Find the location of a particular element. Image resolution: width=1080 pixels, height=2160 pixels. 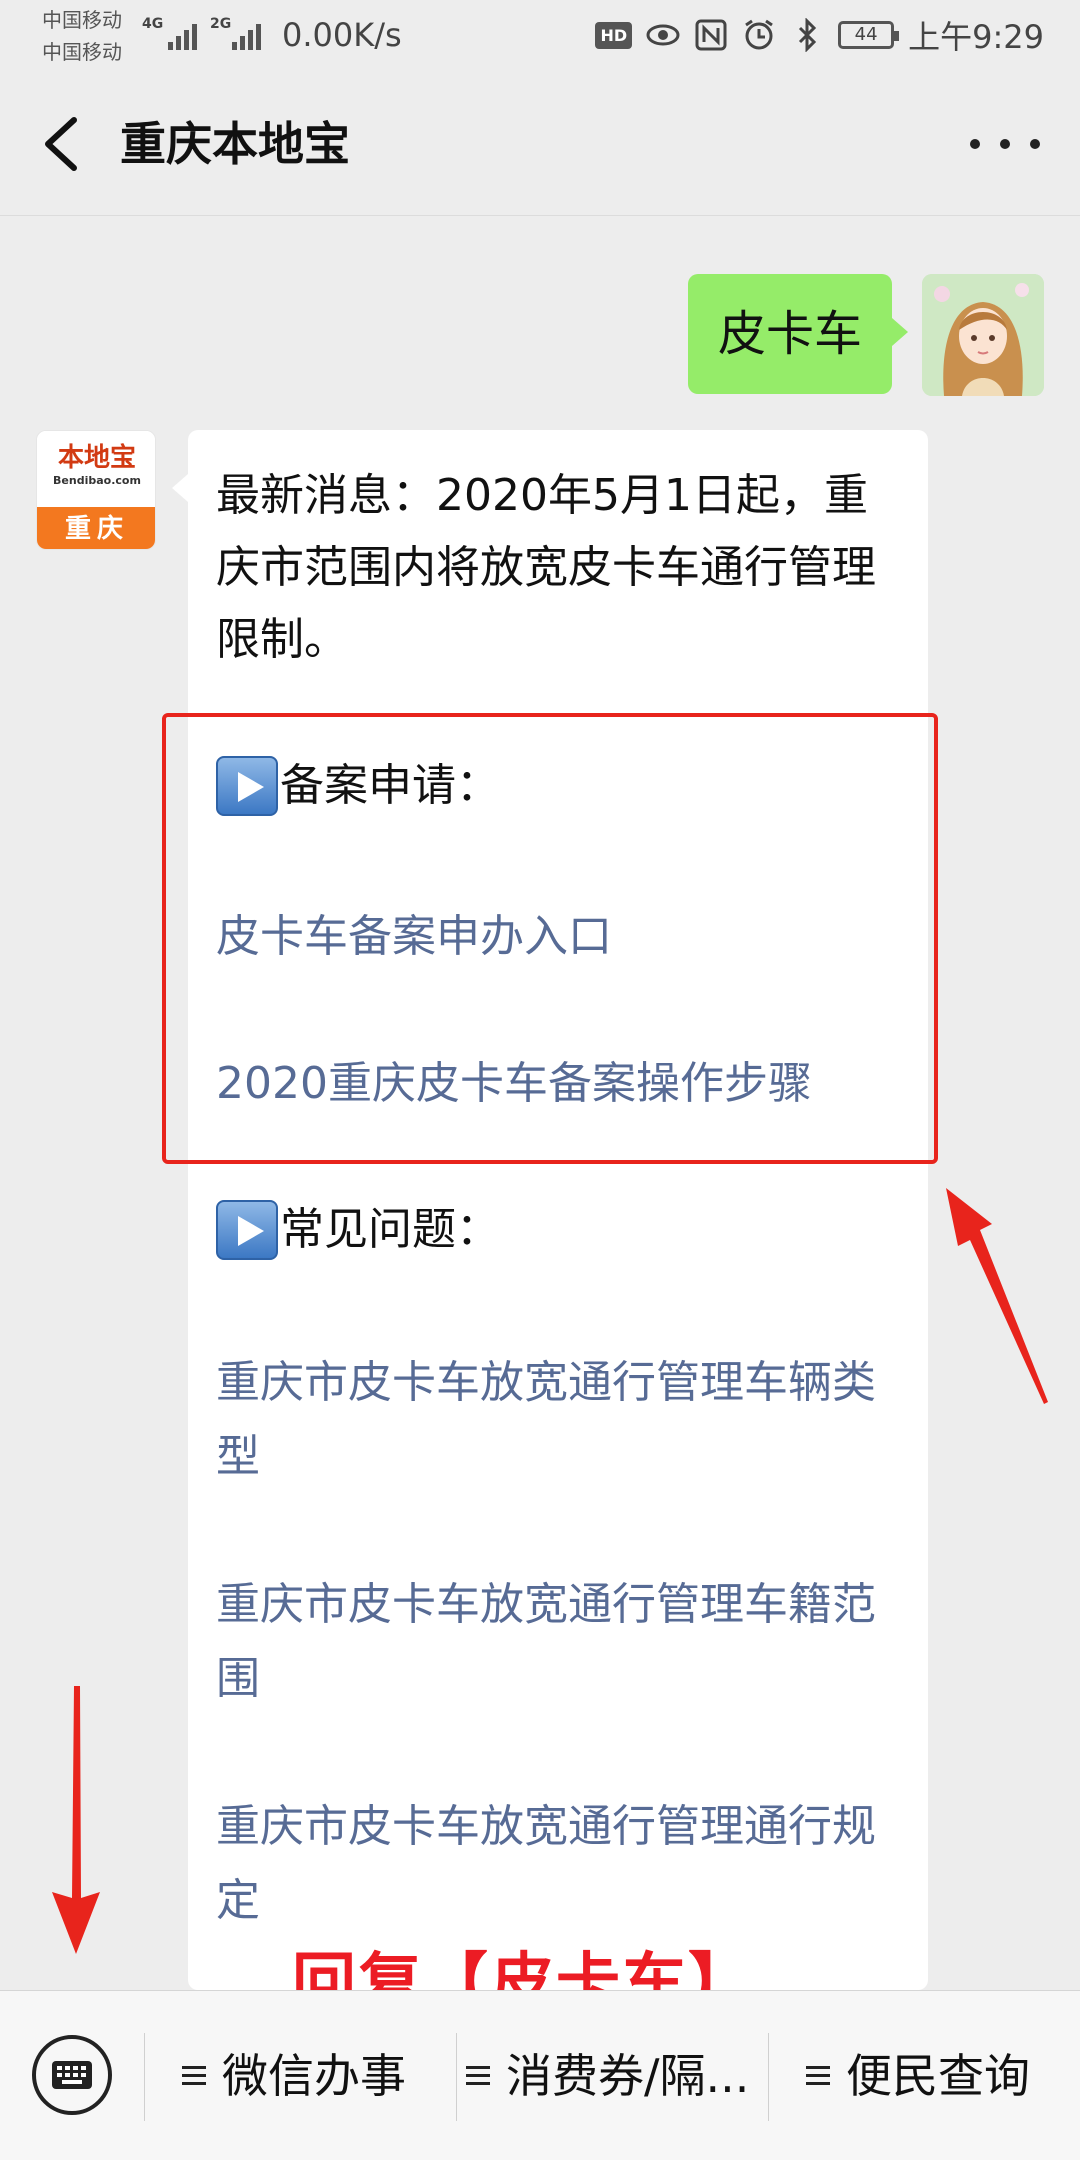

menu-wechat-services: 微信办事 is located at coordinates (294, 2076).